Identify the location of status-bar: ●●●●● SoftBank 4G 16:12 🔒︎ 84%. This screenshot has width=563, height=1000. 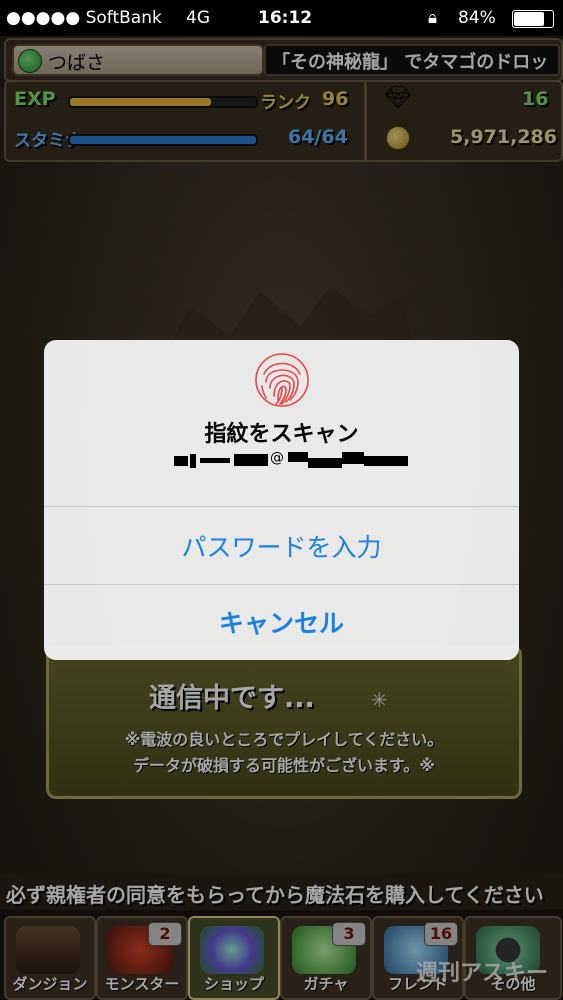
(281, 18).